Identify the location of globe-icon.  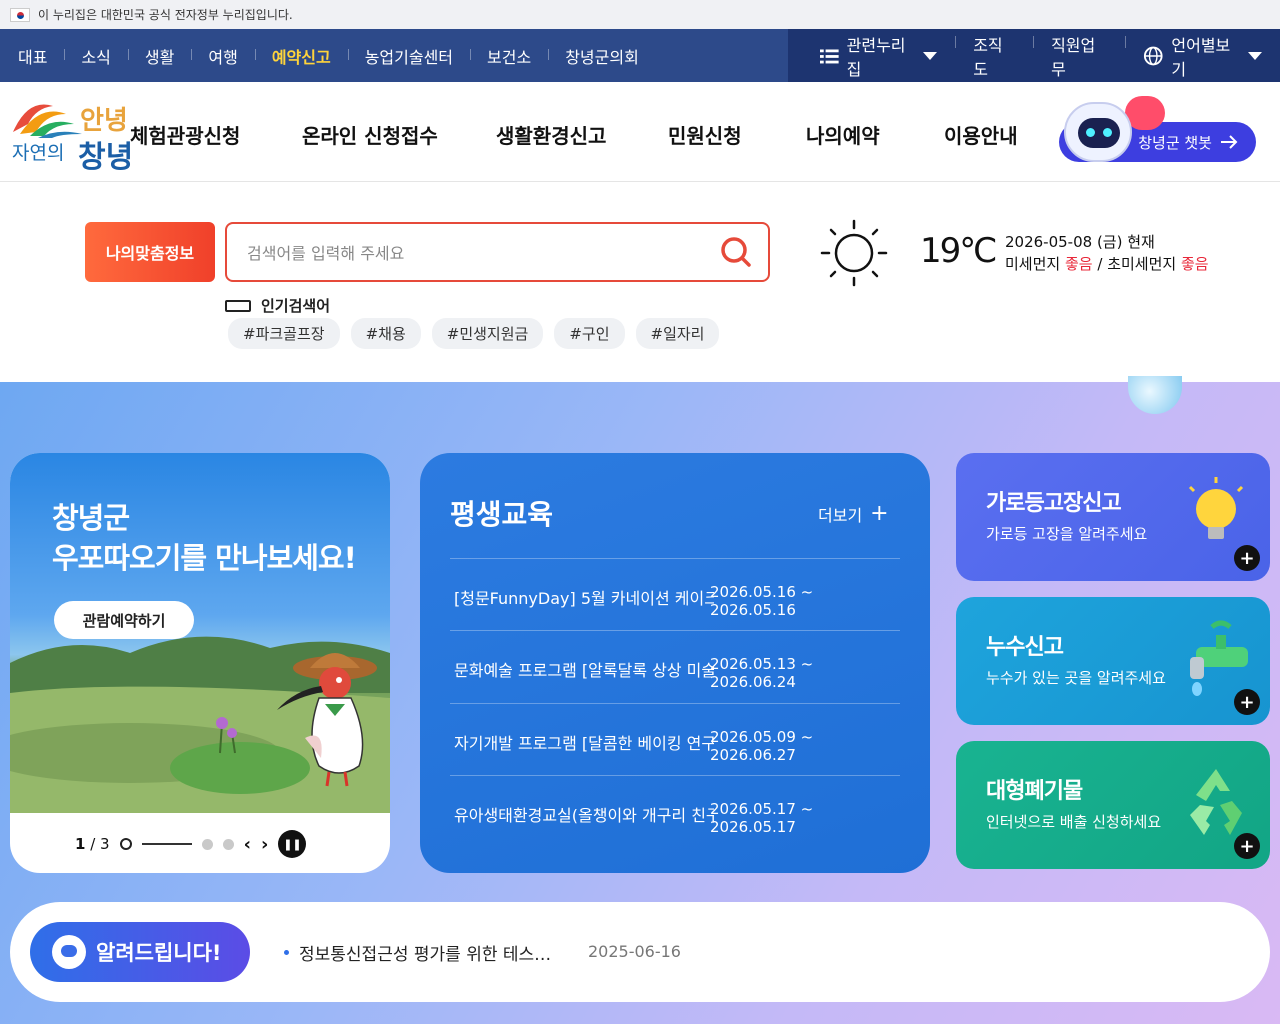
(1153, 55).